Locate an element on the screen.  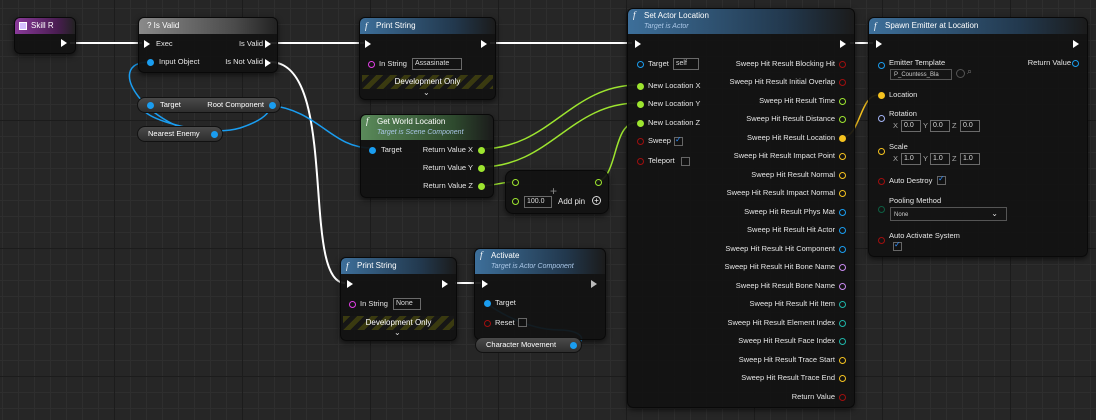
new-location-x-pin is located at coordinates (640, 86).